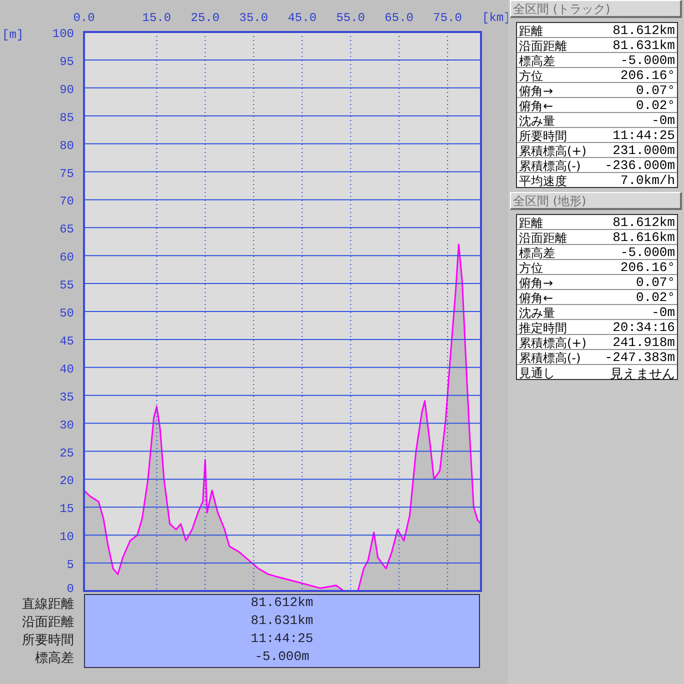  Describe the element at coordinates (543, 180) in the screenshot. I see `stat-label: 平均速度` at that location.